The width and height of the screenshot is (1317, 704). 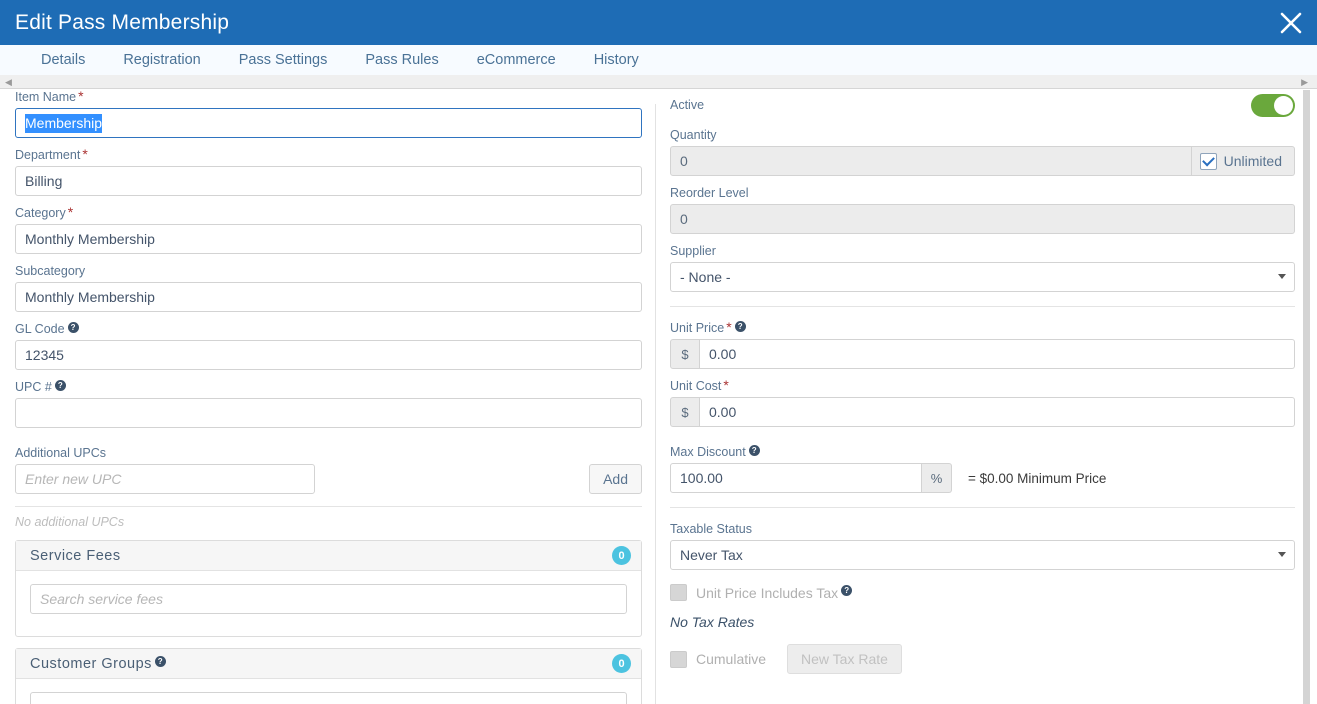 I want to click on unit-price-group: $, so click(x=982, y=354).